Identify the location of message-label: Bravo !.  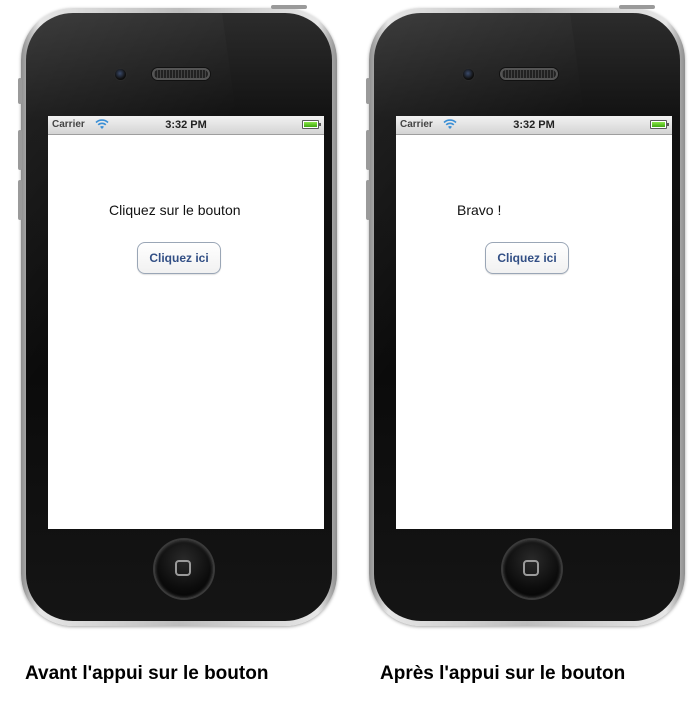
(479, 210).